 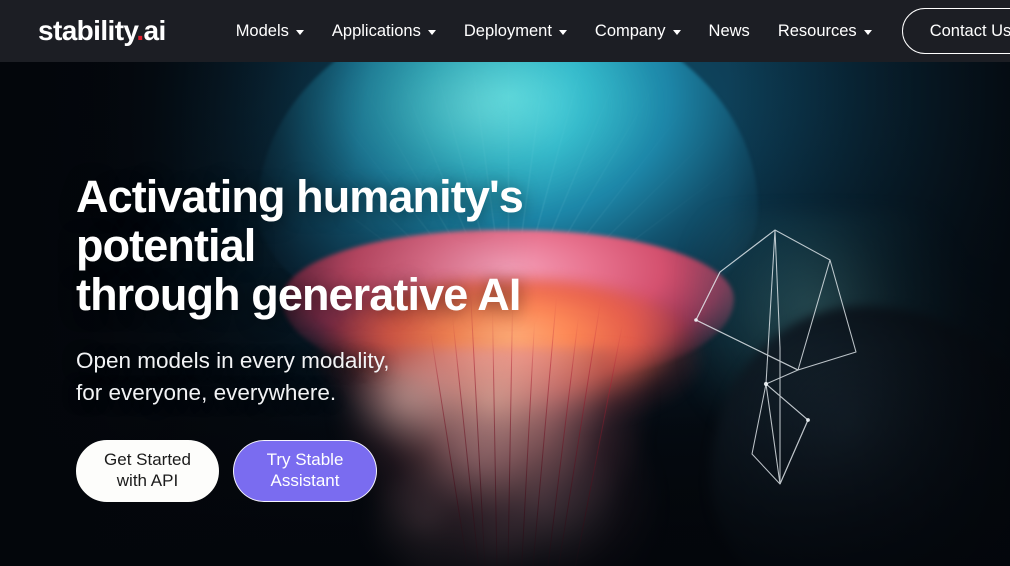 What do you see at coordinates (155, 30) in the screenshot?
I see `logo-suffix: ai` at bounding box center [155, 30].